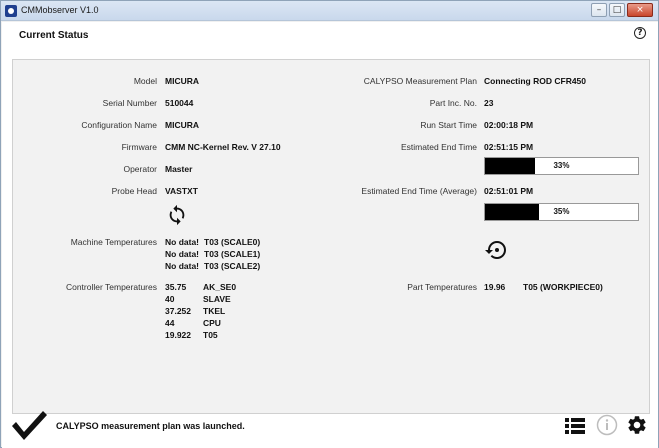 The width and height of the screenshot is (659, 448). I want to click on machine-temp-sensor: T03 (SCALE1), so click(232, 254).